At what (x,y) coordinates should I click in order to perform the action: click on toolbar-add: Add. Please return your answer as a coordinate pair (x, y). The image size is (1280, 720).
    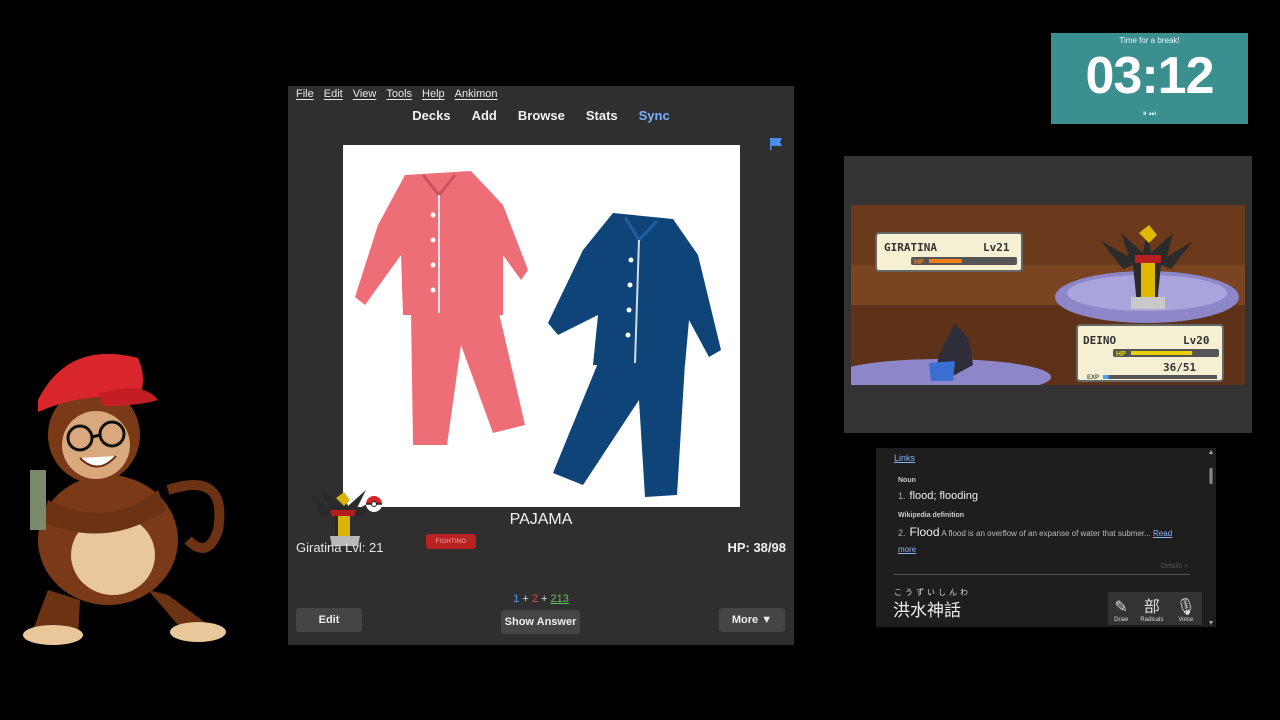
    Looking at the image, I should click on (484, 115).